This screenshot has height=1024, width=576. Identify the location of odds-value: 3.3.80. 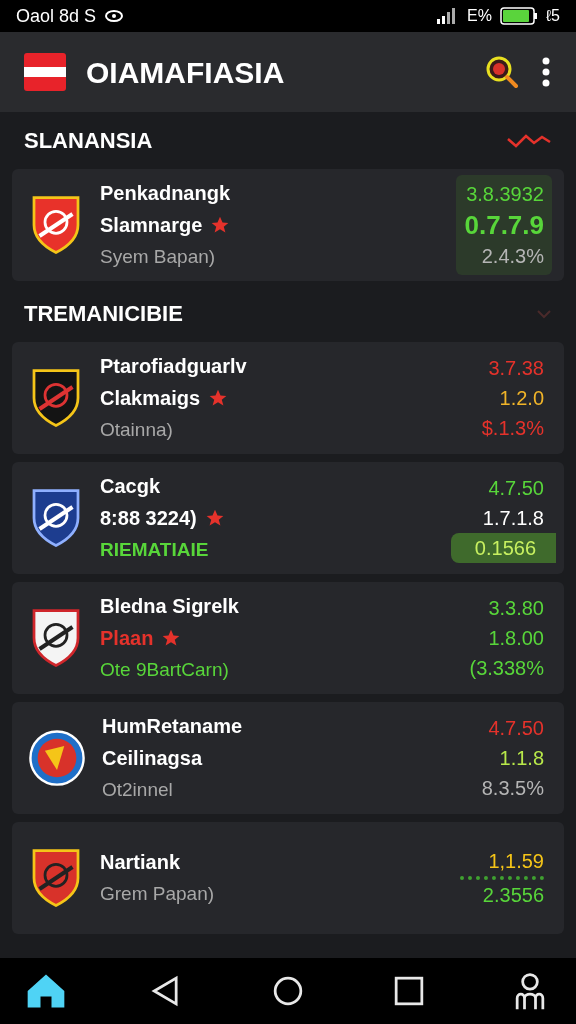
(516, 608).